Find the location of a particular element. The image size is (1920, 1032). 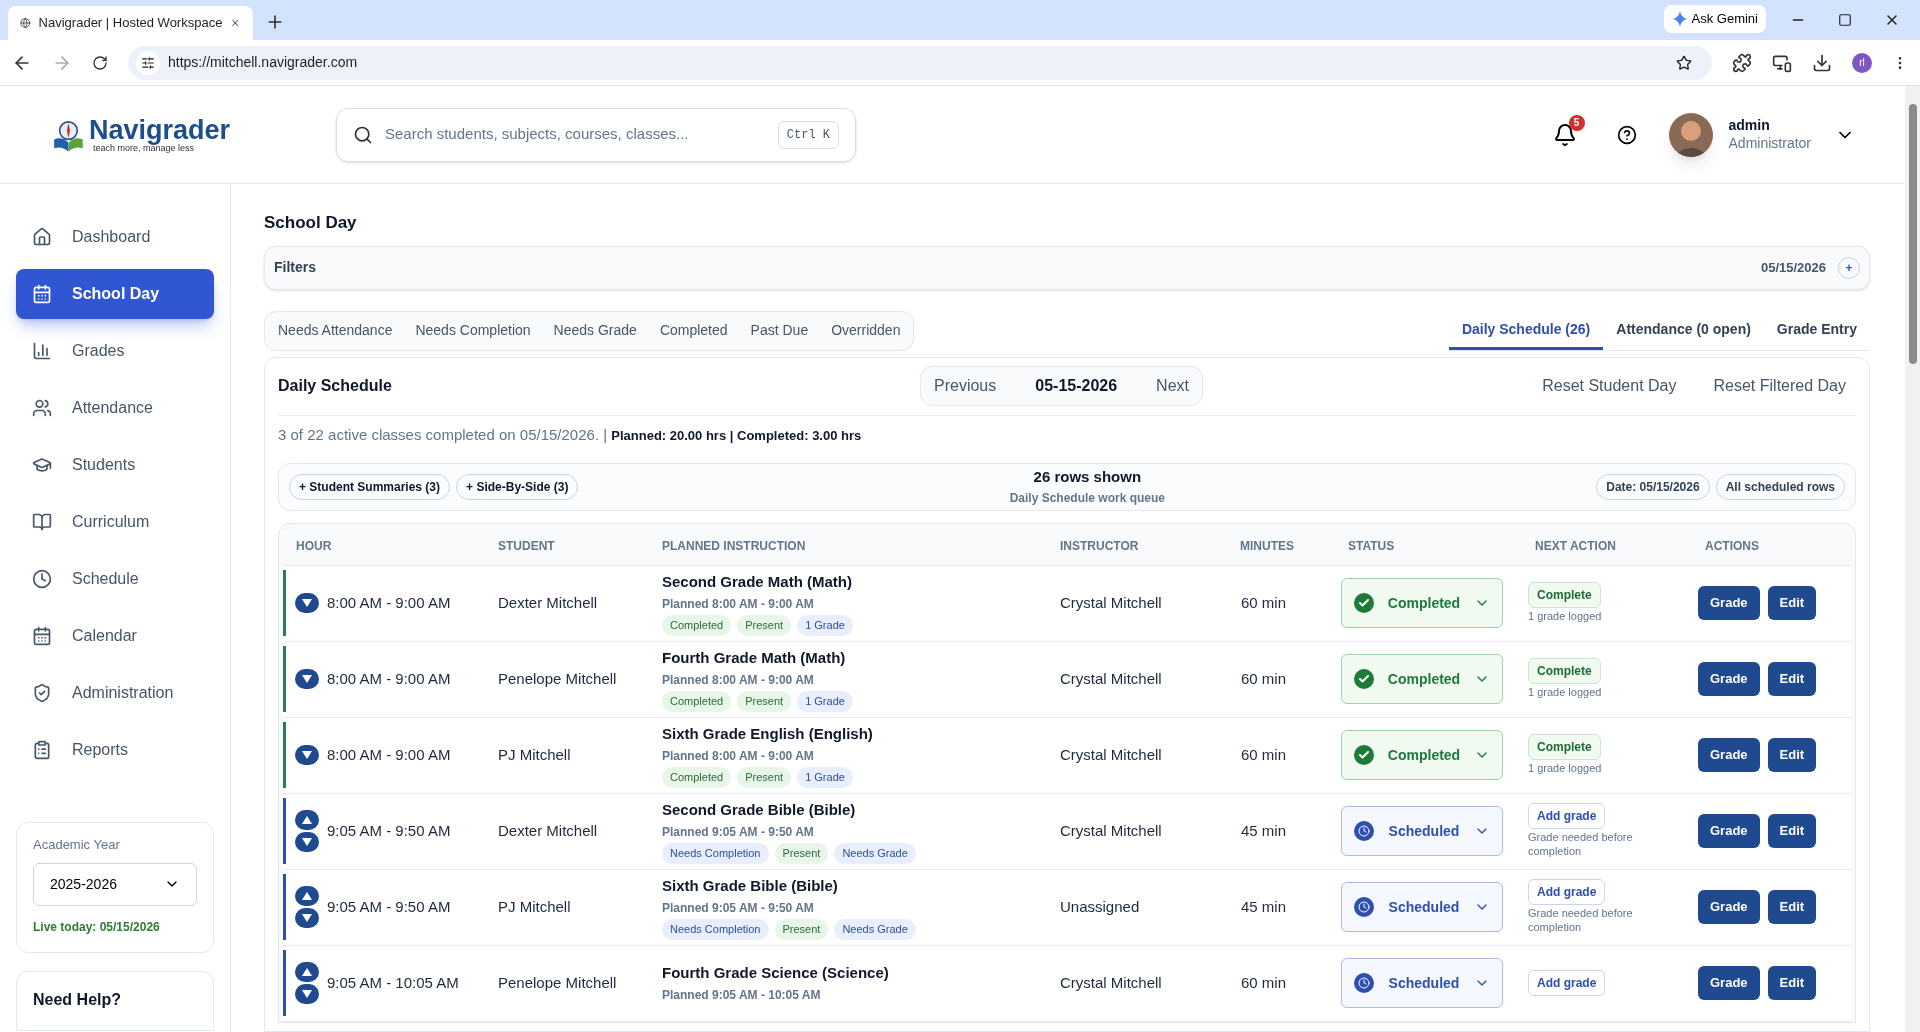

triangle-up-icon is located at coordinates (307, 820).